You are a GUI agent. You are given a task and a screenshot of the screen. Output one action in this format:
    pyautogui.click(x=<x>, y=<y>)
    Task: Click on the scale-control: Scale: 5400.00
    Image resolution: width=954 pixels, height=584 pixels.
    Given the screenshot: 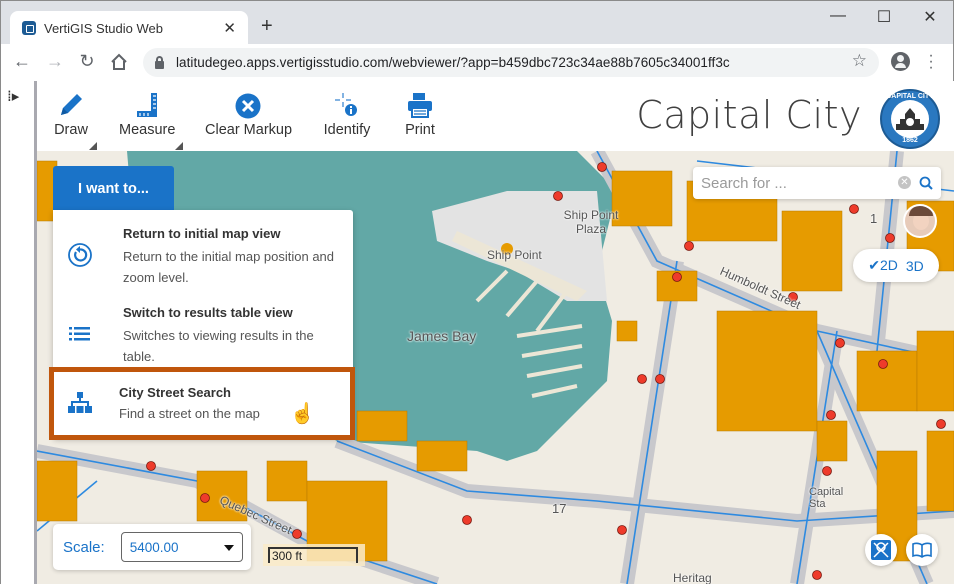 What is the action you would take?
    pyautogui.click(x=152, y=547)
    